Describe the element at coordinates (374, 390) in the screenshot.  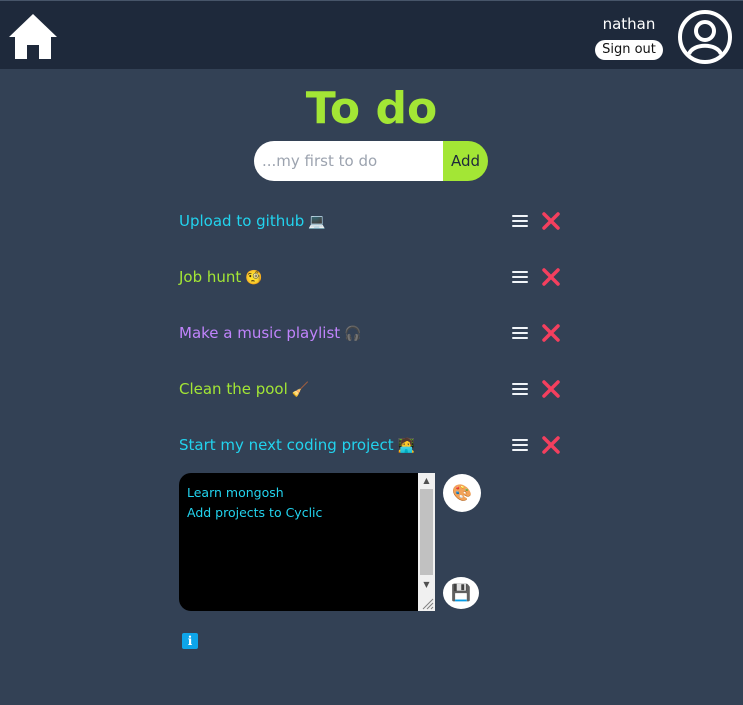
I see `todo-item: Clean the pool 🧹` at that location.